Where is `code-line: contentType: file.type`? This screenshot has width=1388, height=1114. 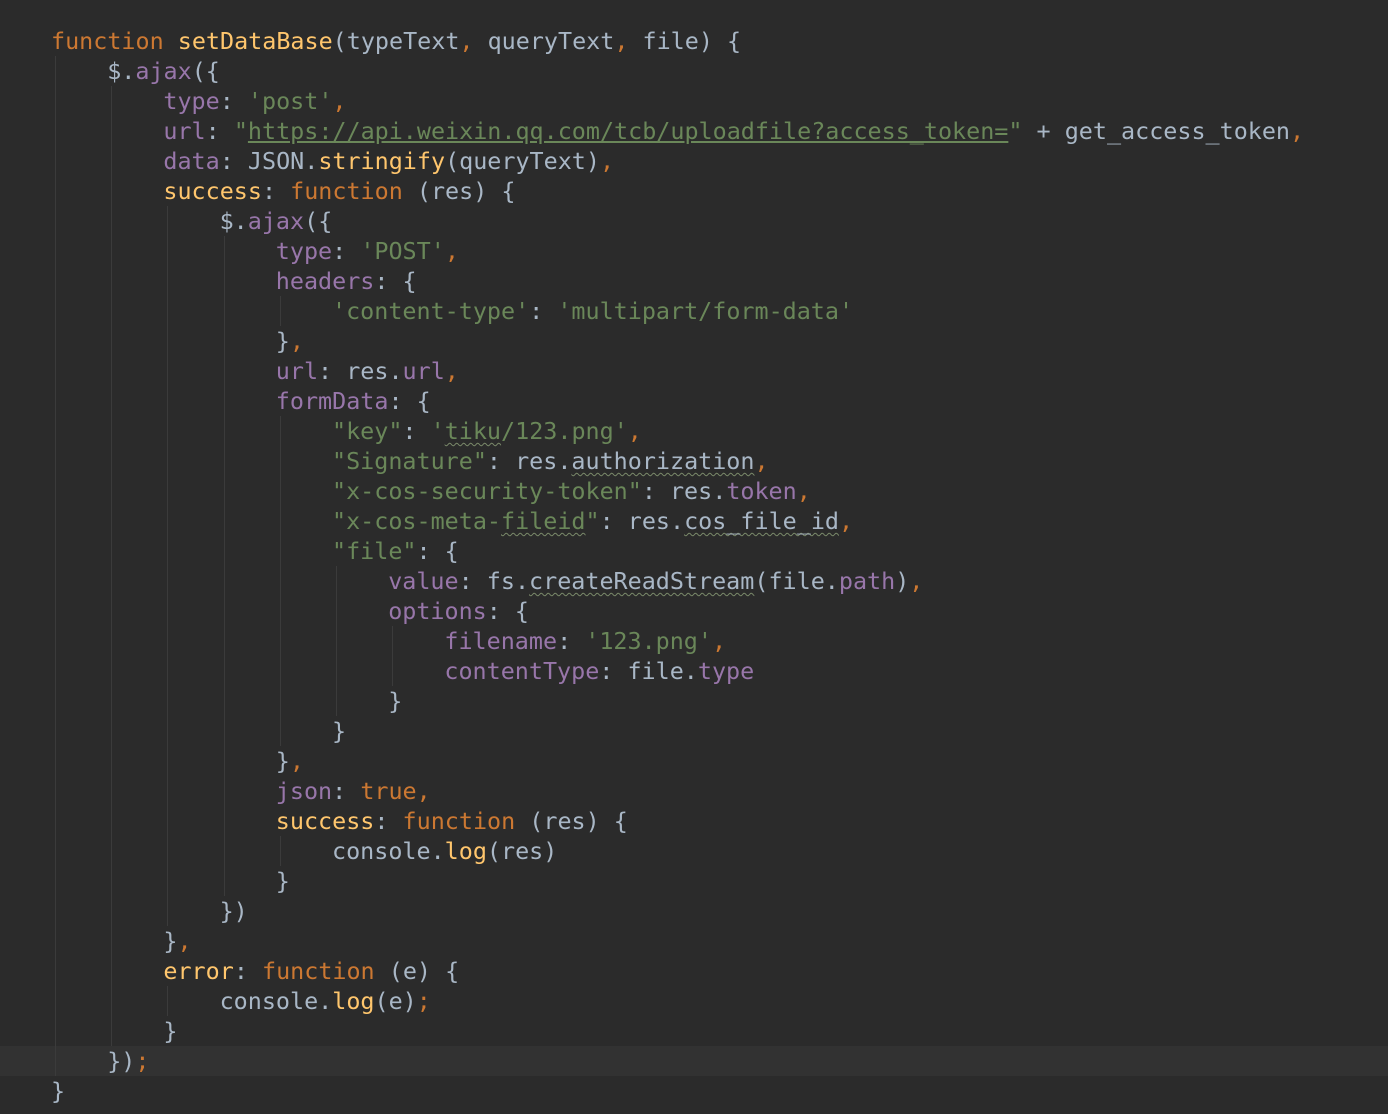 code-line: contentType: file.type is located at coordinates (694, 671).